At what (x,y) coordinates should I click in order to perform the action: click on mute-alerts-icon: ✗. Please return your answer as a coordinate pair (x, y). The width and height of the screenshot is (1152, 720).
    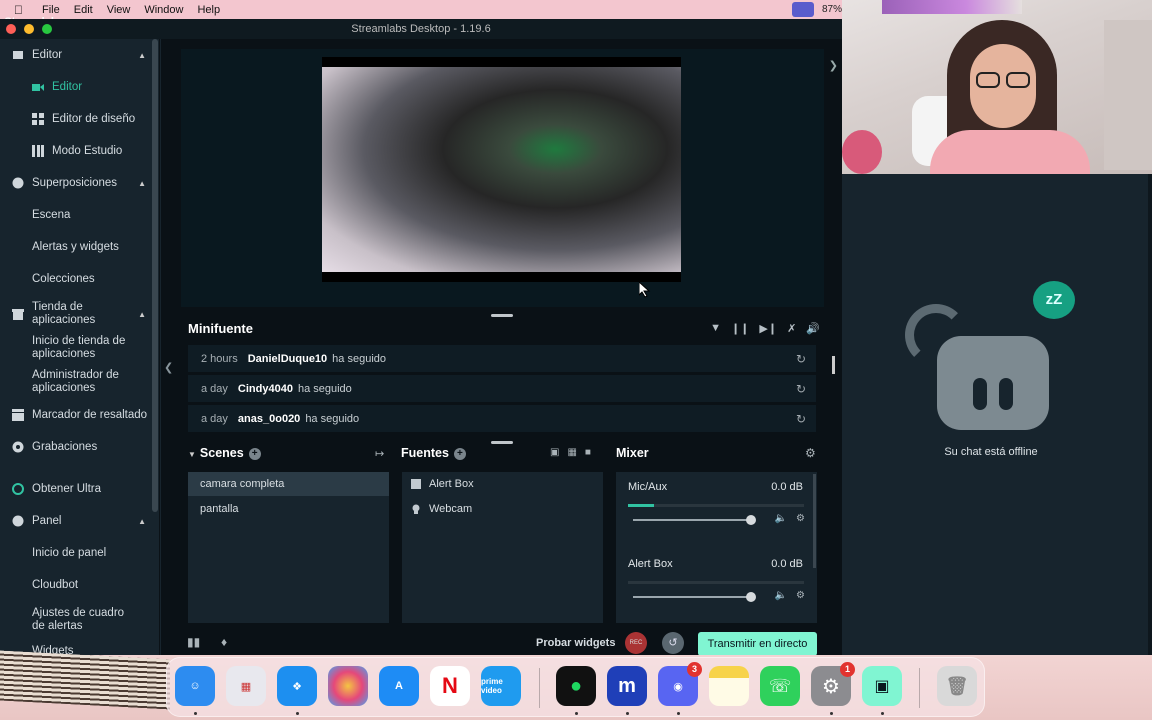
    Looking at the image, I should click on (791, 328).